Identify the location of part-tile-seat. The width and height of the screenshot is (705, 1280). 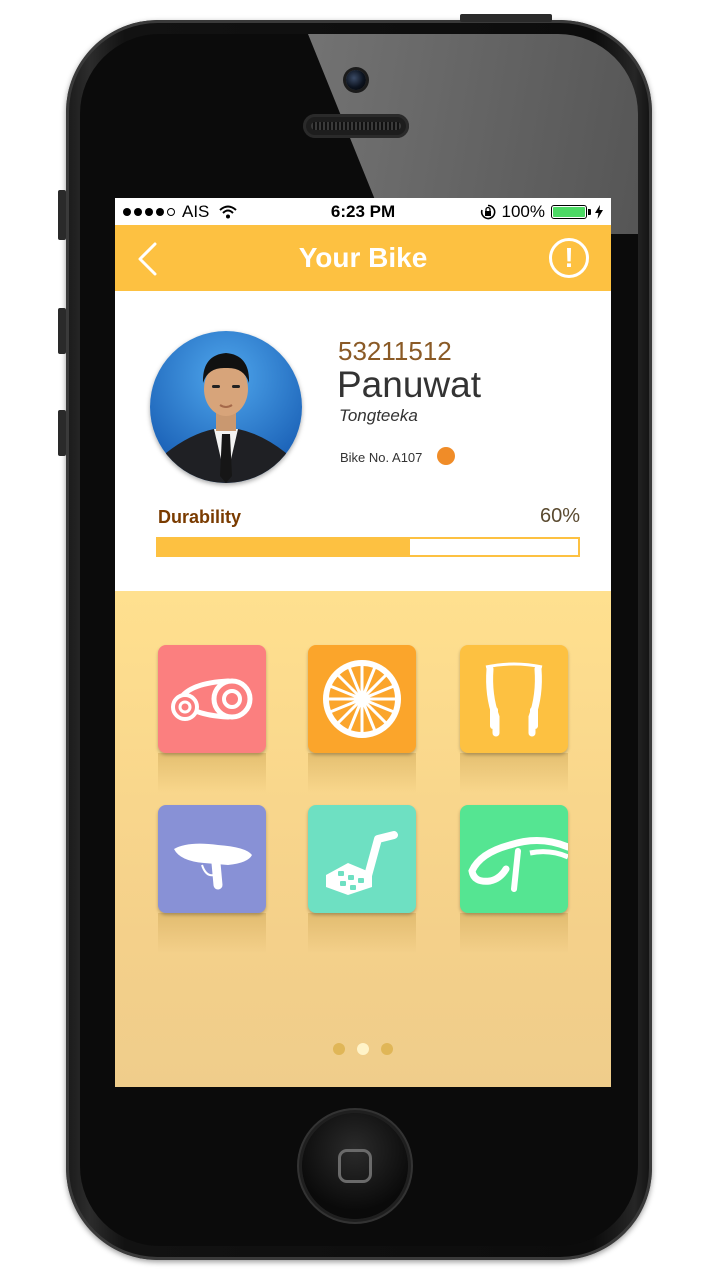
(212, 859).